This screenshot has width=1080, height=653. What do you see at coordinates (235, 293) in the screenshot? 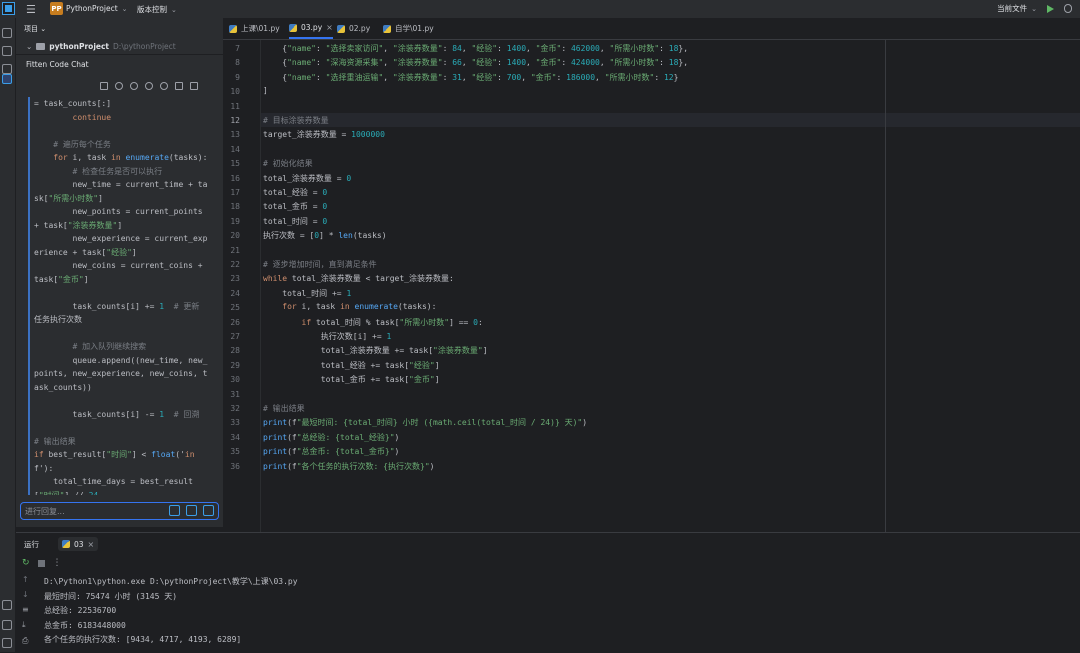
I see `line-number: 24` at bounding box center [235, 293].